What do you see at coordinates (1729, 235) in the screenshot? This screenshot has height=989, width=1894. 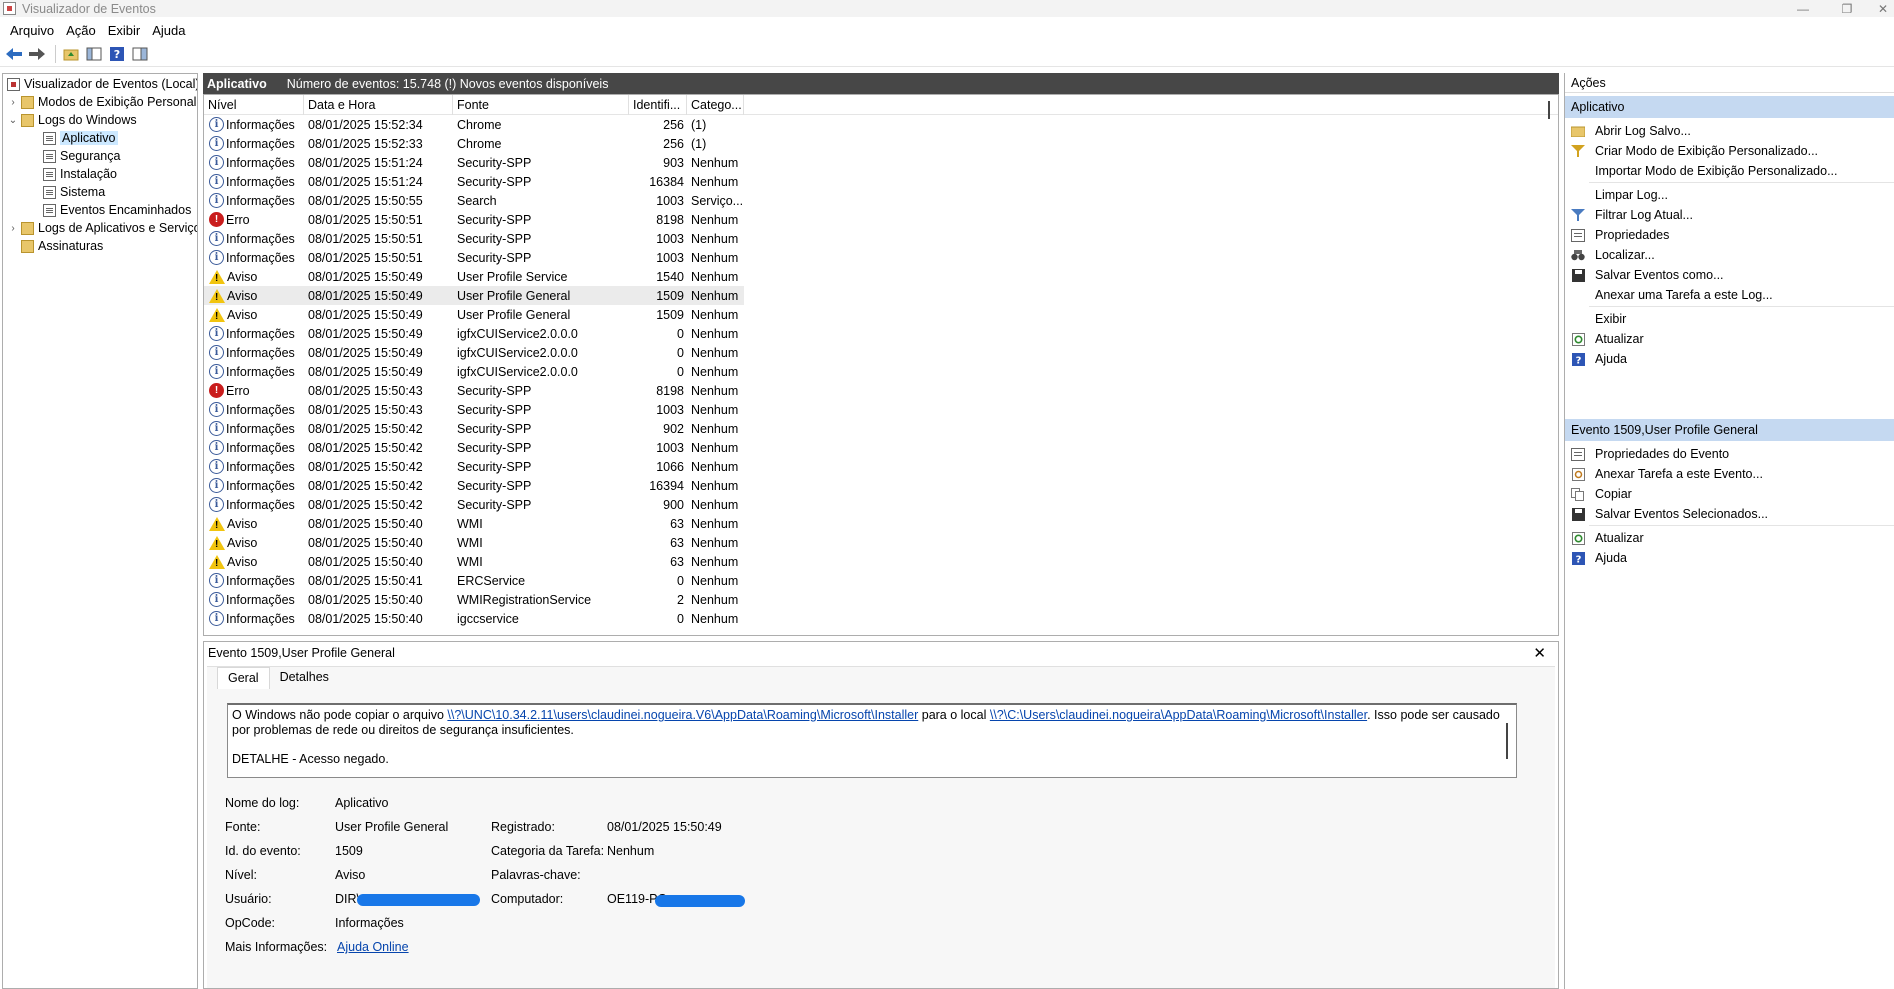 I see `log-action-5: Propriedades` at bounding box center [1729, 235].